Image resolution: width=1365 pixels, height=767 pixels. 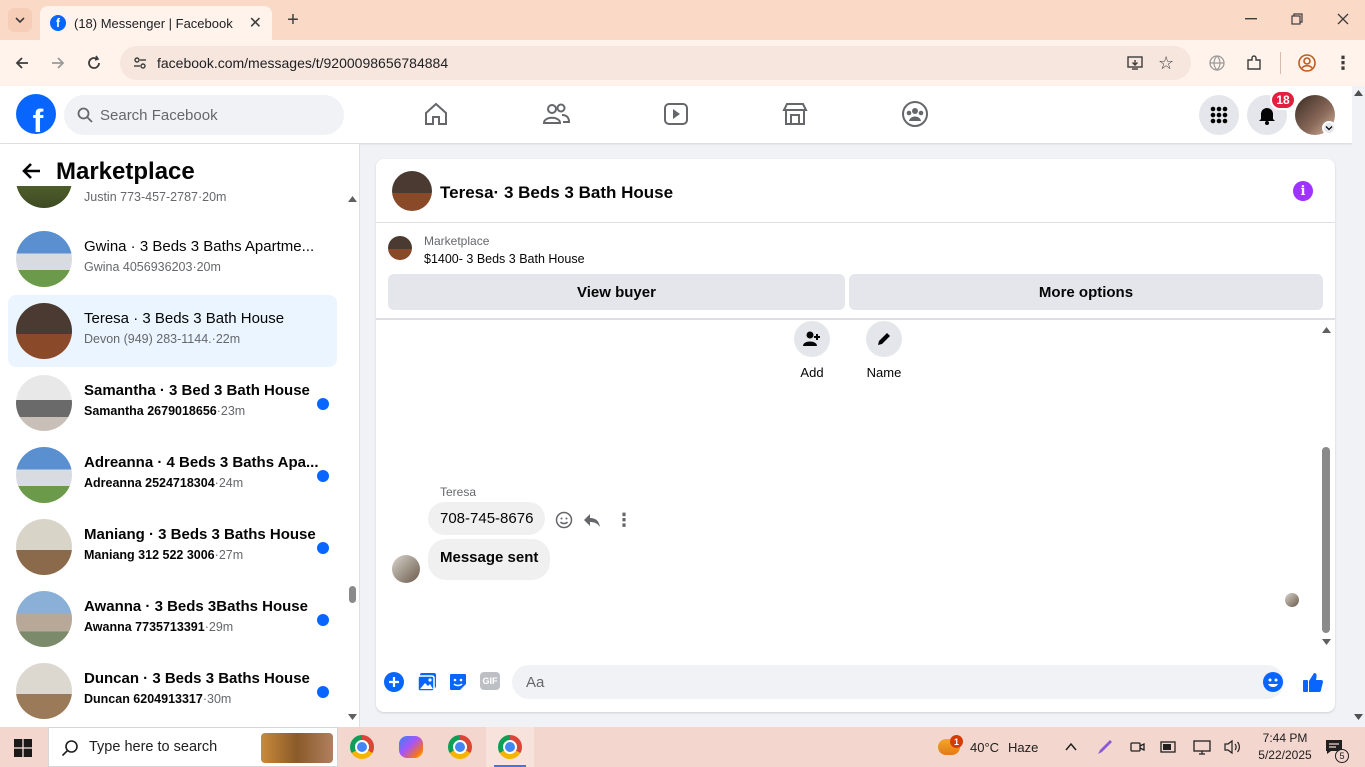 What do you see at coordinates (1343, 63) in the screenshot?
I see `browser-menu-icon: ⋮` at bounding box center [1343, 63].